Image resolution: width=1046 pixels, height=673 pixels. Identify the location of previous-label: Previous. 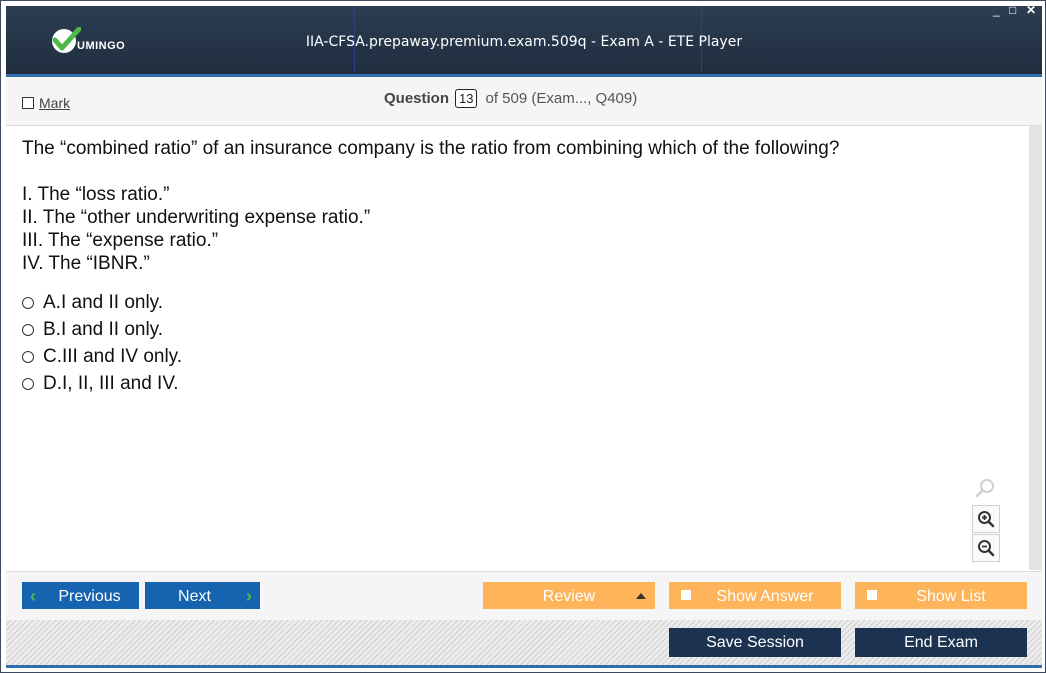
(89, 596).